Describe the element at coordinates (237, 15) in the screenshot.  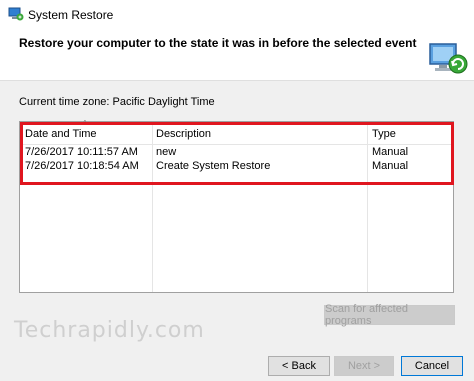
I see `title-bar: System Restore` at that location.